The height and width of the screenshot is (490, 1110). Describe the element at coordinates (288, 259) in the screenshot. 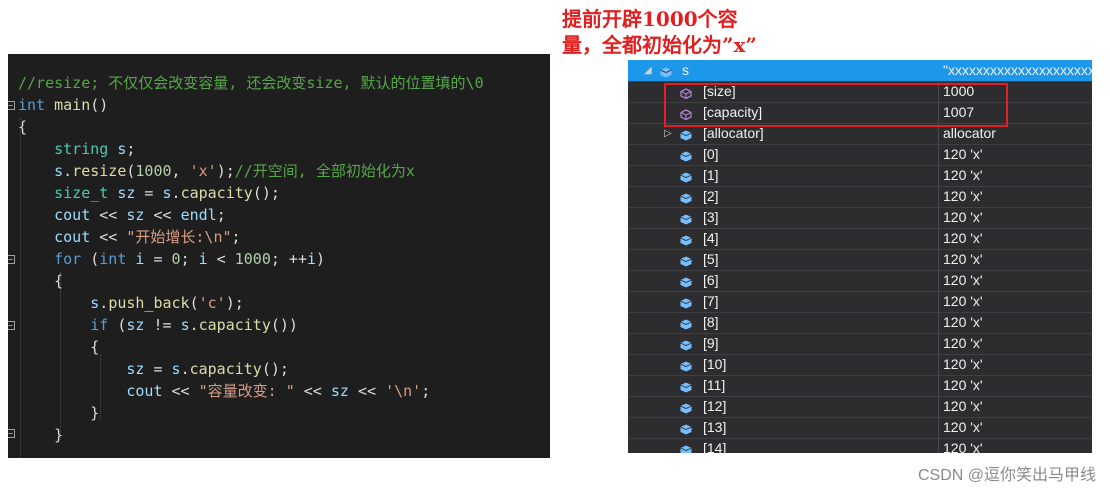

I see `code-token: ; ++` at that location.